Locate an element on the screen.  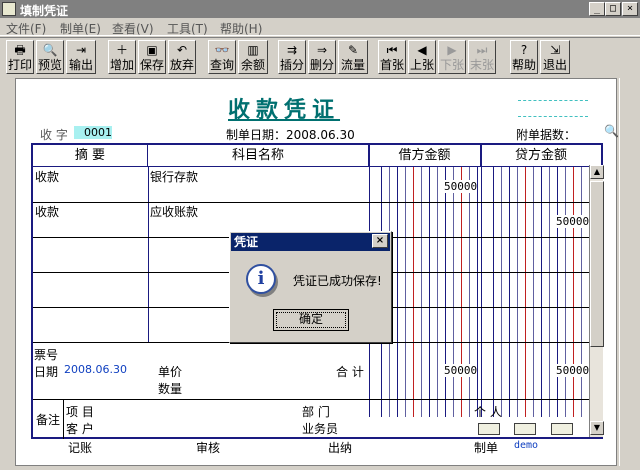
toolbar-button-9: ⇒ 删分 is located at coordinates (322, 57).